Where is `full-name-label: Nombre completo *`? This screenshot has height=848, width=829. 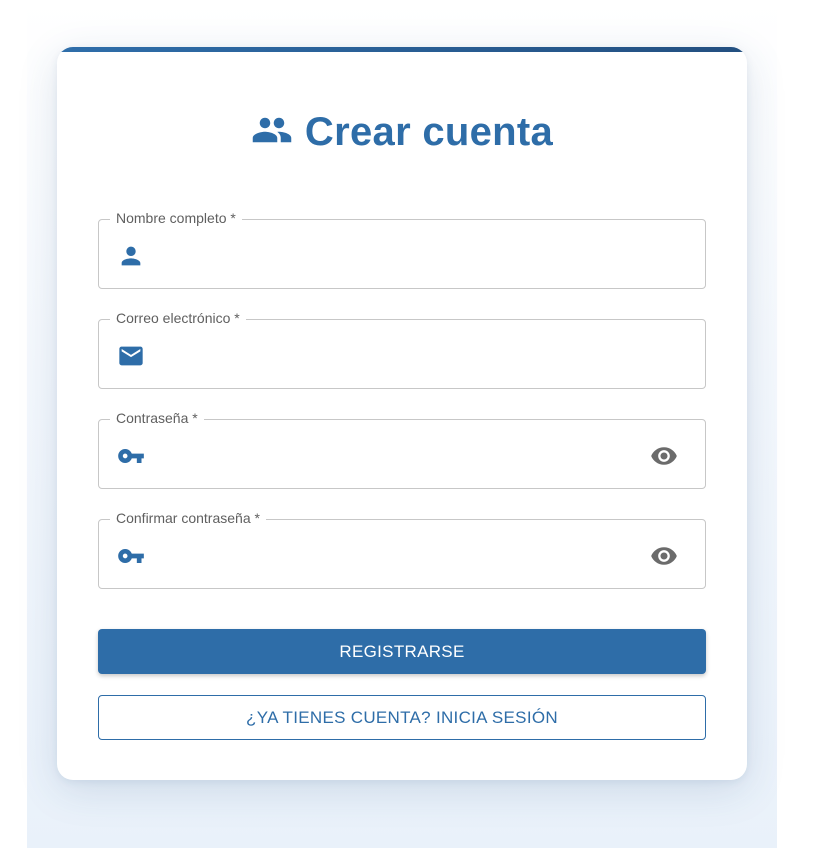 full-name-label: Nombre completo * is located at coordinates (176, 218).